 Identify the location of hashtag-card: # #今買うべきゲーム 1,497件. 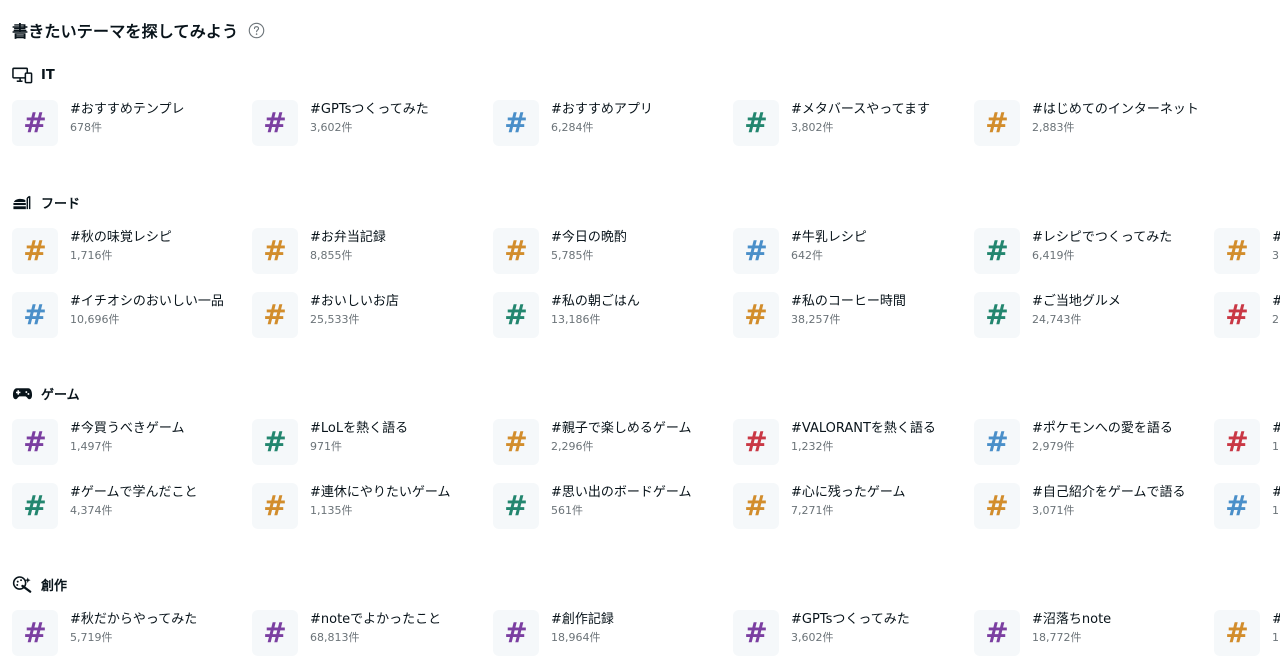
(127, 442).